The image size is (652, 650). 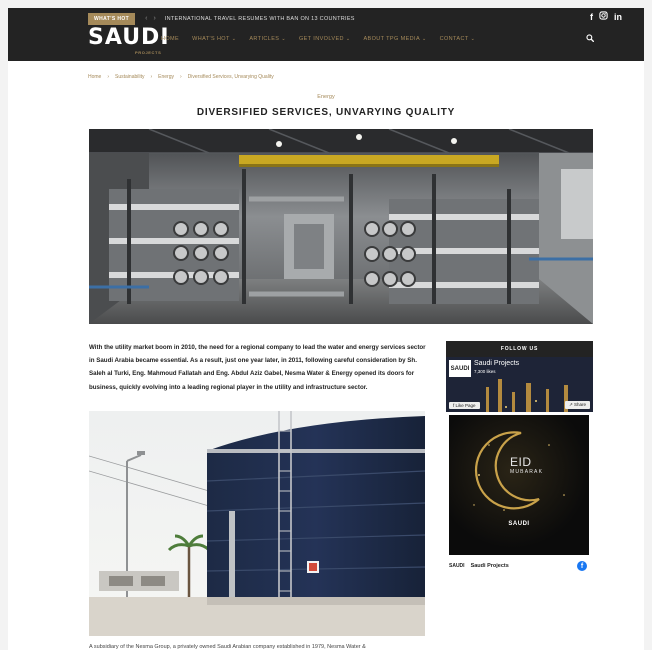 I want to click on page-title: DIVERSIFIED SERVICES, UNVARYING QUALITY, so click(x=326, y=112).